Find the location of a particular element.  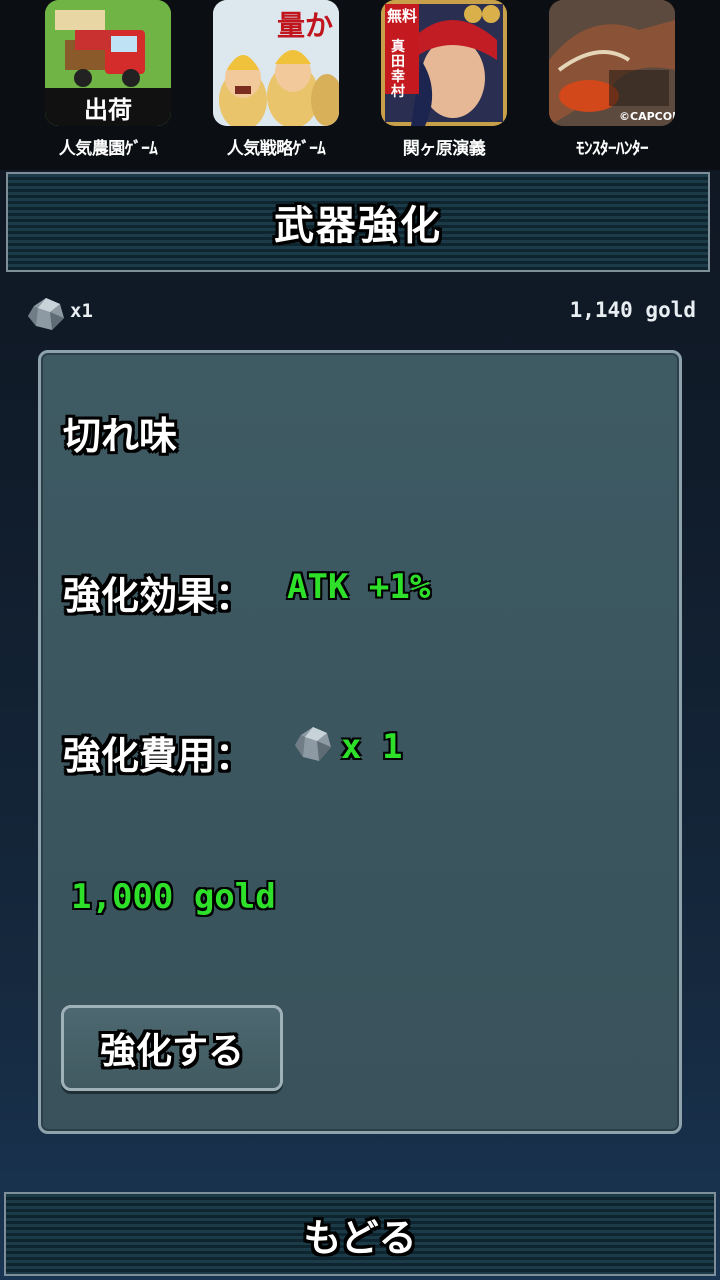

ad-caption: 人気戦略ｹﾞｰﾑ is located at coordinates (276, 149).